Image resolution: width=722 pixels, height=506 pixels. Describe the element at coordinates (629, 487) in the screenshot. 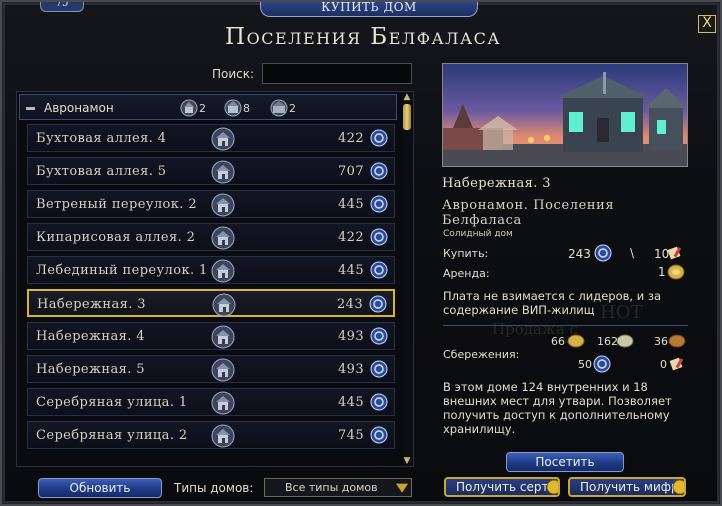

I see `get-mithril-label: Получить мифр` at that location.